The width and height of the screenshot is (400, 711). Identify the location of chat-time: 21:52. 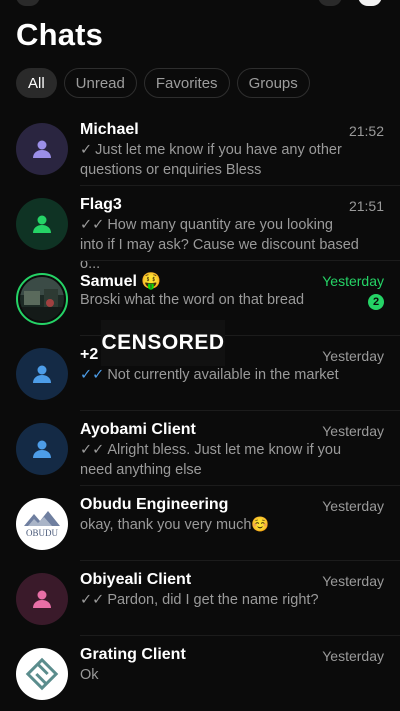
(366, 131).